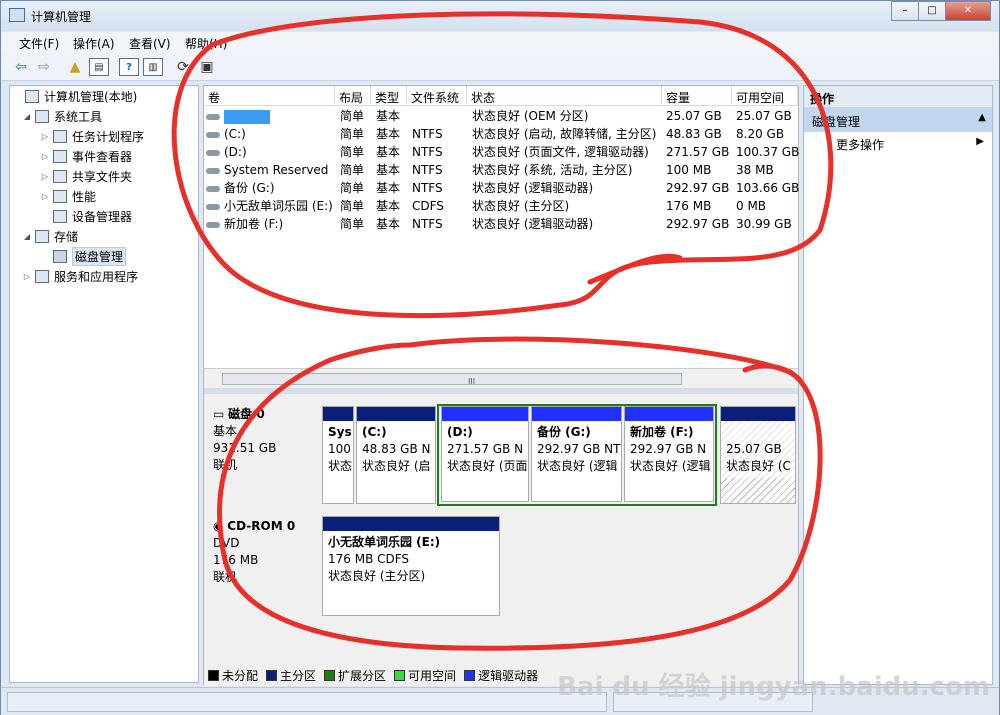 This screenshot has height=715, width=1000. Describe the element at coordinates (60, 216) in the screenshot. I see `device-manager-icon` at that location.